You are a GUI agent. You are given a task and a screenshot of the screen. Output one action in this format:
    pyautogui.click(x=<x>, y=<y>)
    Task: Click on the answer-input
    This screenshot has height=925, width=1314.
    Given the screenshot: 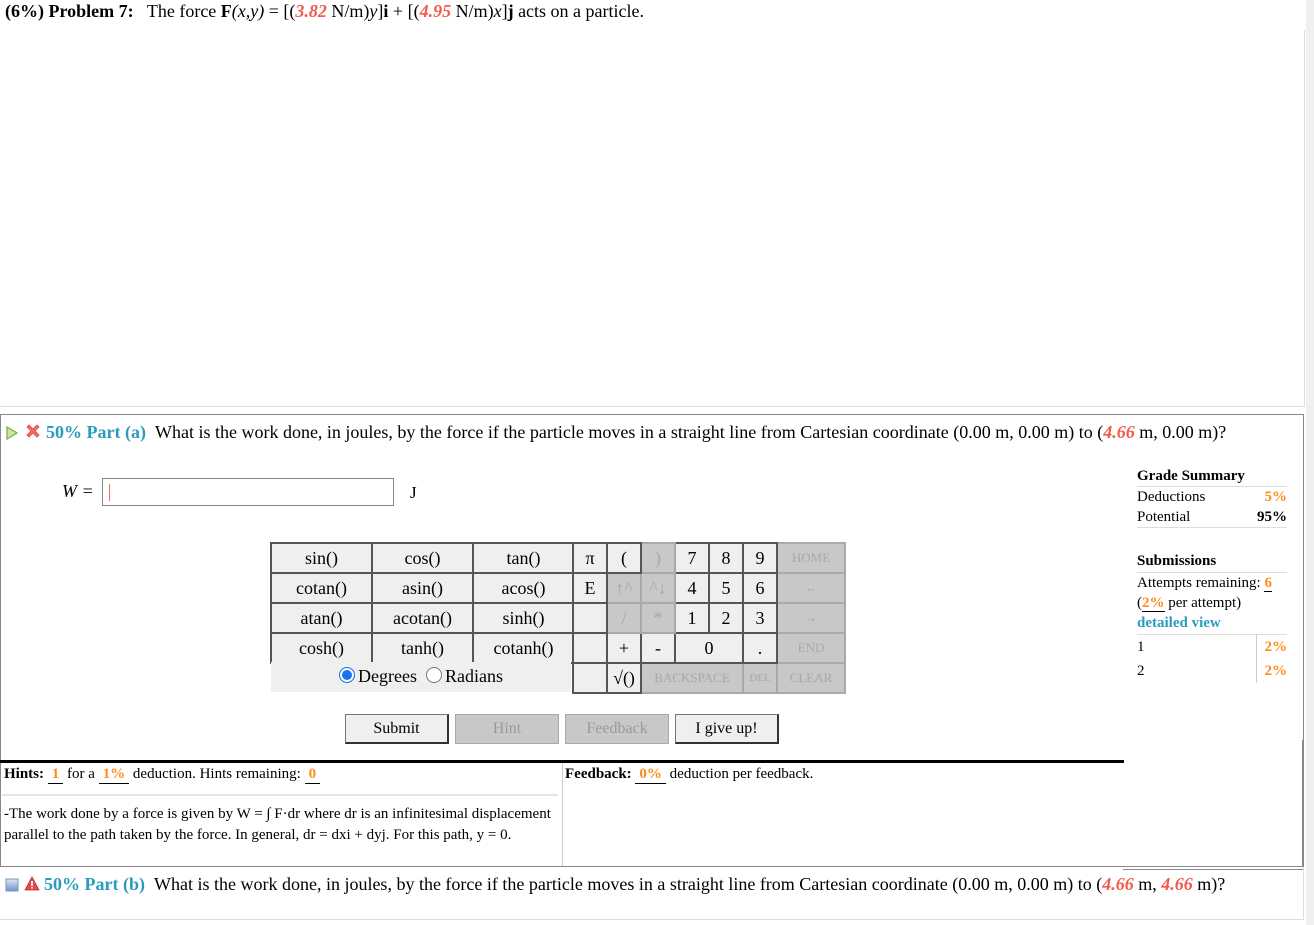 What is the action you would take?
    pyautogui.click(x=248, y=492)
    